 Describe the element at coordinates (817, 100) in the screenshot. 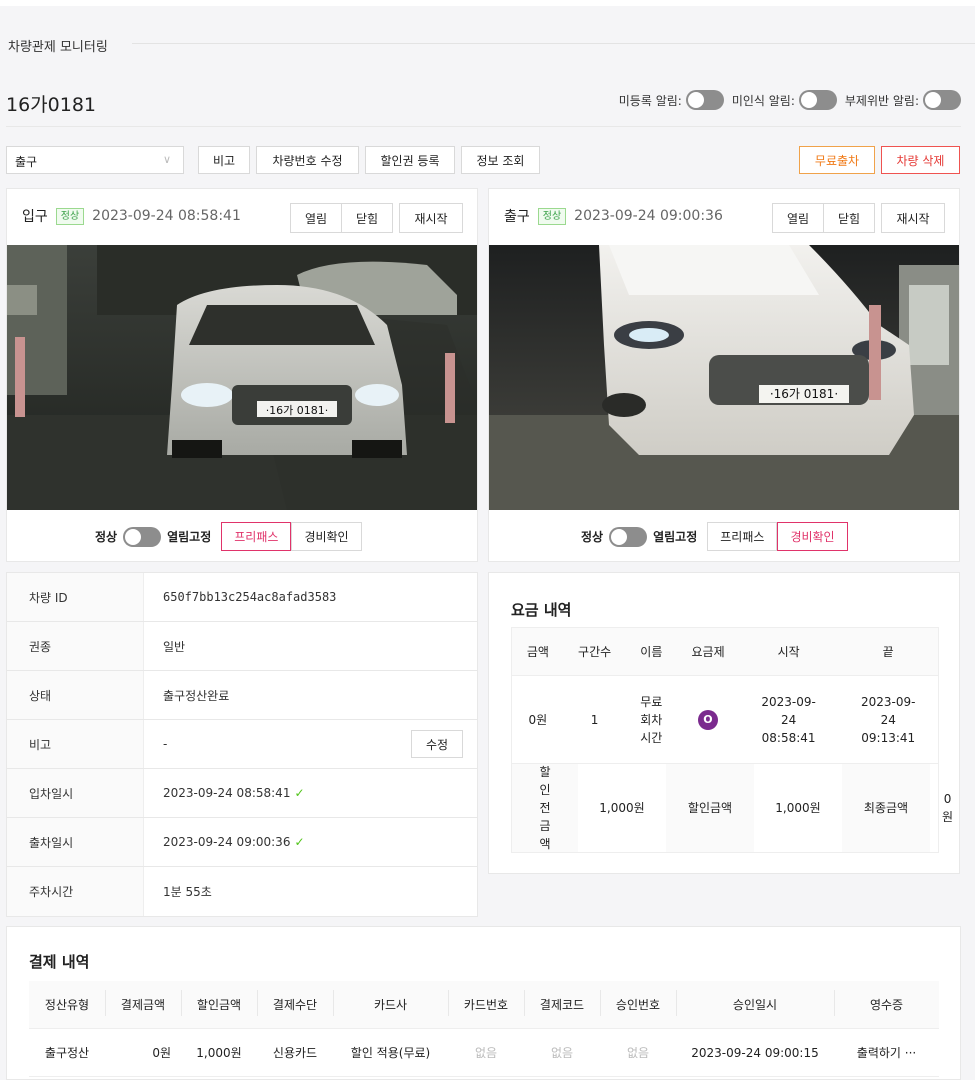

I see `unrecognized-alert-switch` at that location.